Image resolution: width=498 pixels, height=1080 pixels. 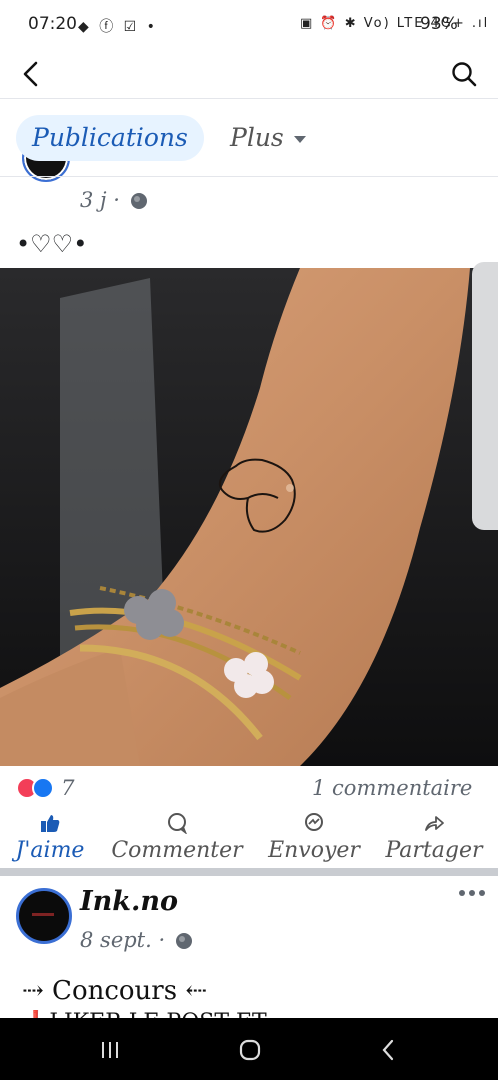 I want to click on send-button: Envoyer, so click(x=314, y=837).